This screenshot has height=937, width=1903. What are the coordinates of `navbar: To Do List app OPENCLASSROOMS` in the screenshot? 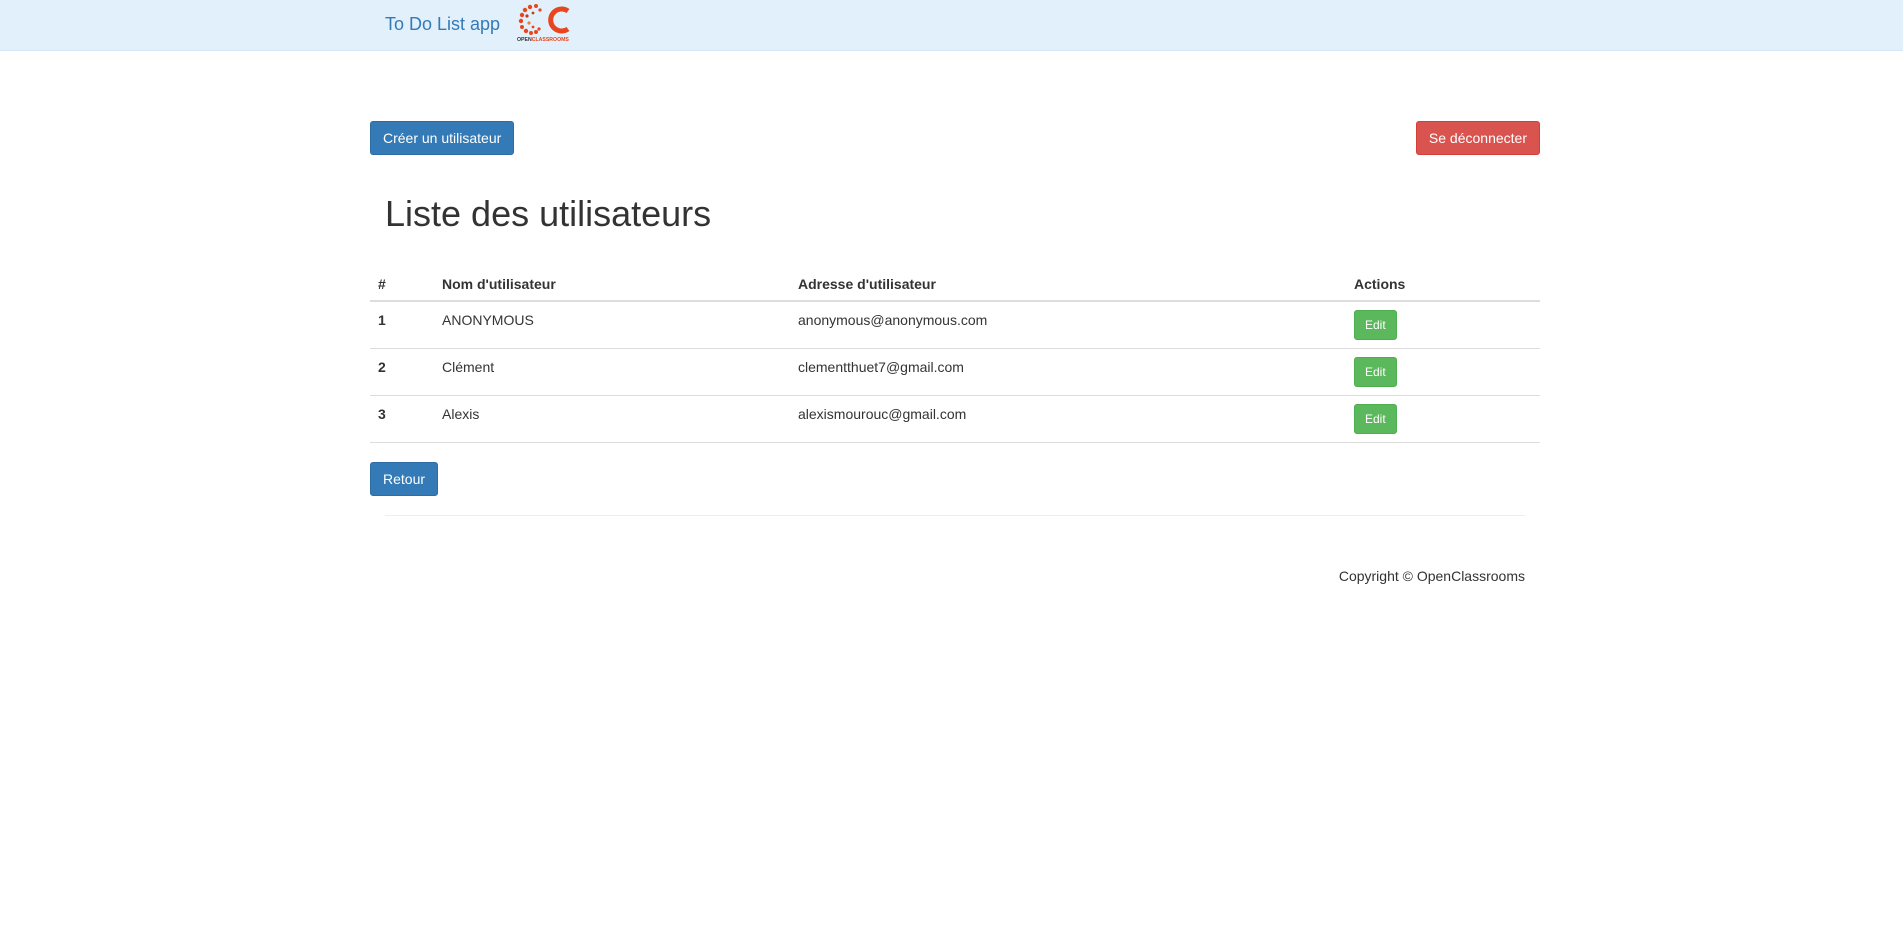 It's located at (951, 25).